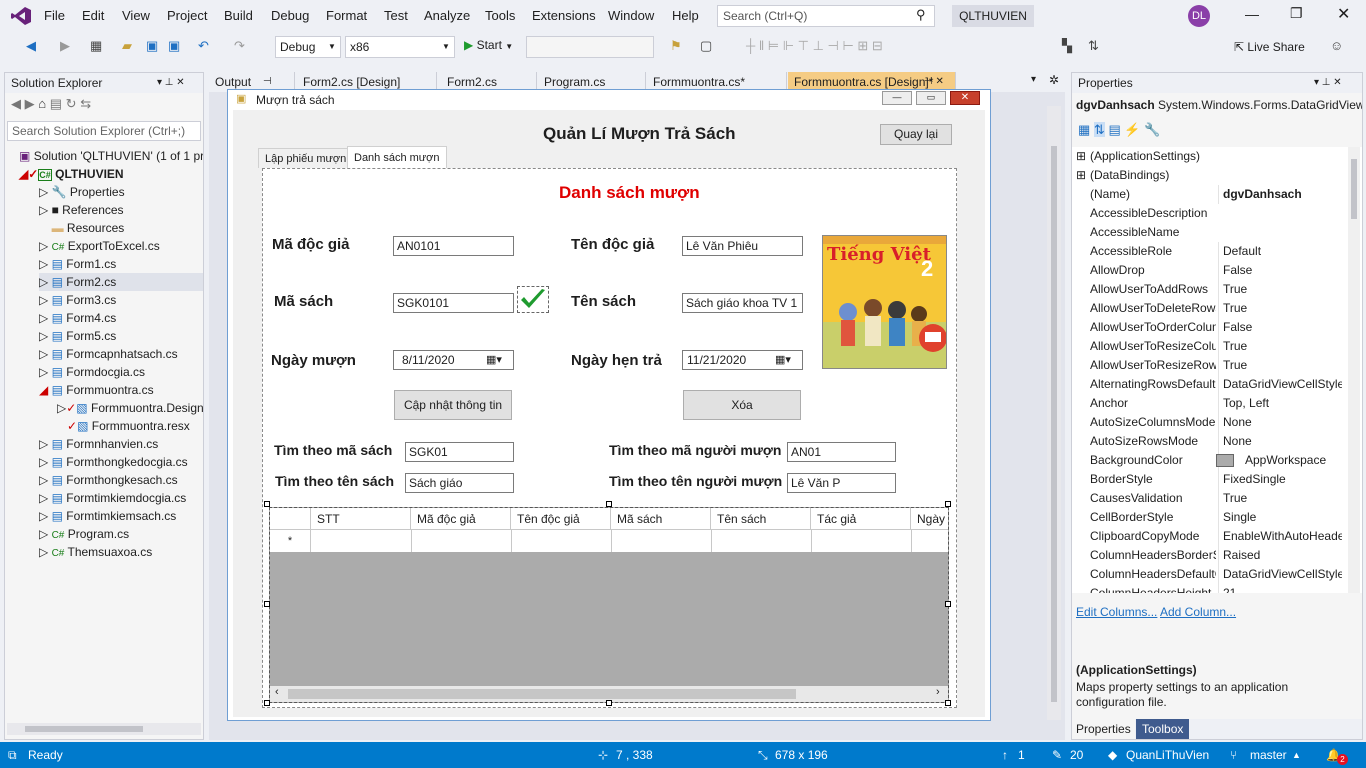 The width and height of the screenshot is (1366, 768). What do you see at coordinates (1207, 194) in the screenshot?
I see `property-row: (Name) dgvDanhsach` at bounding box center [1207, 194].